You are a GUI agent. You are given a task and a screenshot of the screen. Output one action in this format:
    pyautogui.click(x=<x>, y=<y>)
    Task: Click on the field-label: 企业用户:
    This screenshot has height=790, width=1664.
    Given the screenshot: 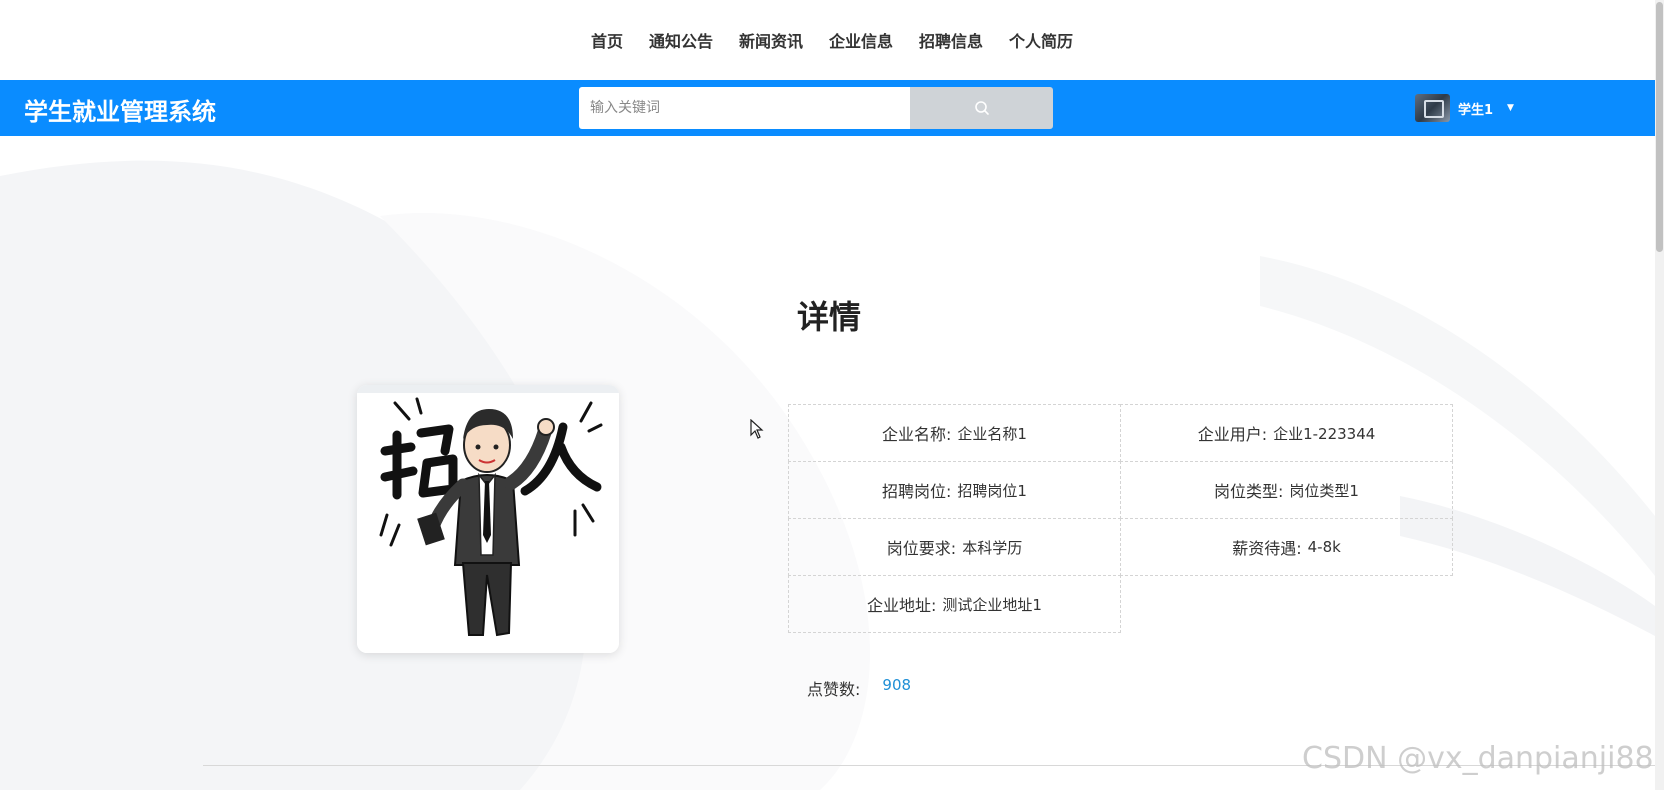 What is the action you would take?
    pyautogui.click(x=1232, y=434)
    